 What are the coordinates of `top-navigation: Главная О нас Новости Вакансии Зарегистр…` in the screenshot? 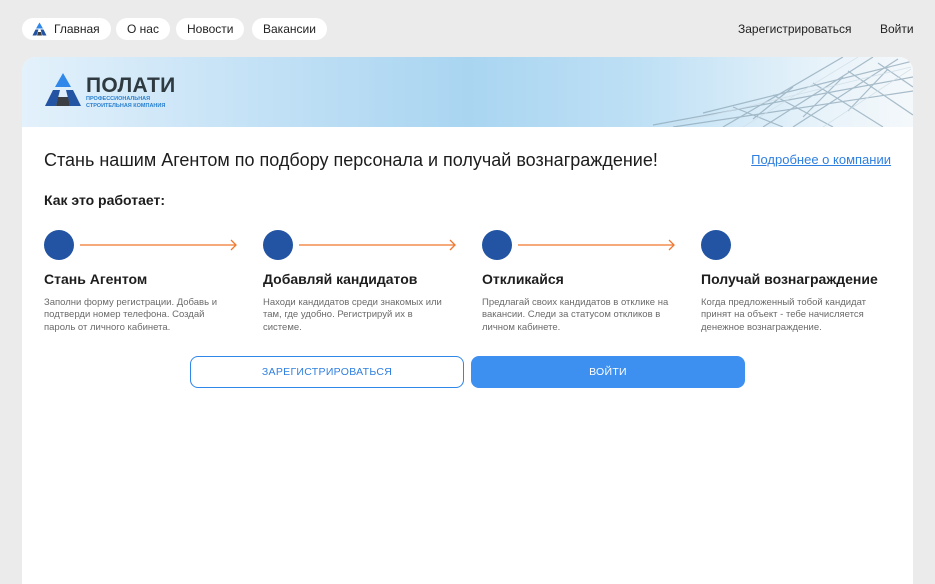 It's located at (467, 28).